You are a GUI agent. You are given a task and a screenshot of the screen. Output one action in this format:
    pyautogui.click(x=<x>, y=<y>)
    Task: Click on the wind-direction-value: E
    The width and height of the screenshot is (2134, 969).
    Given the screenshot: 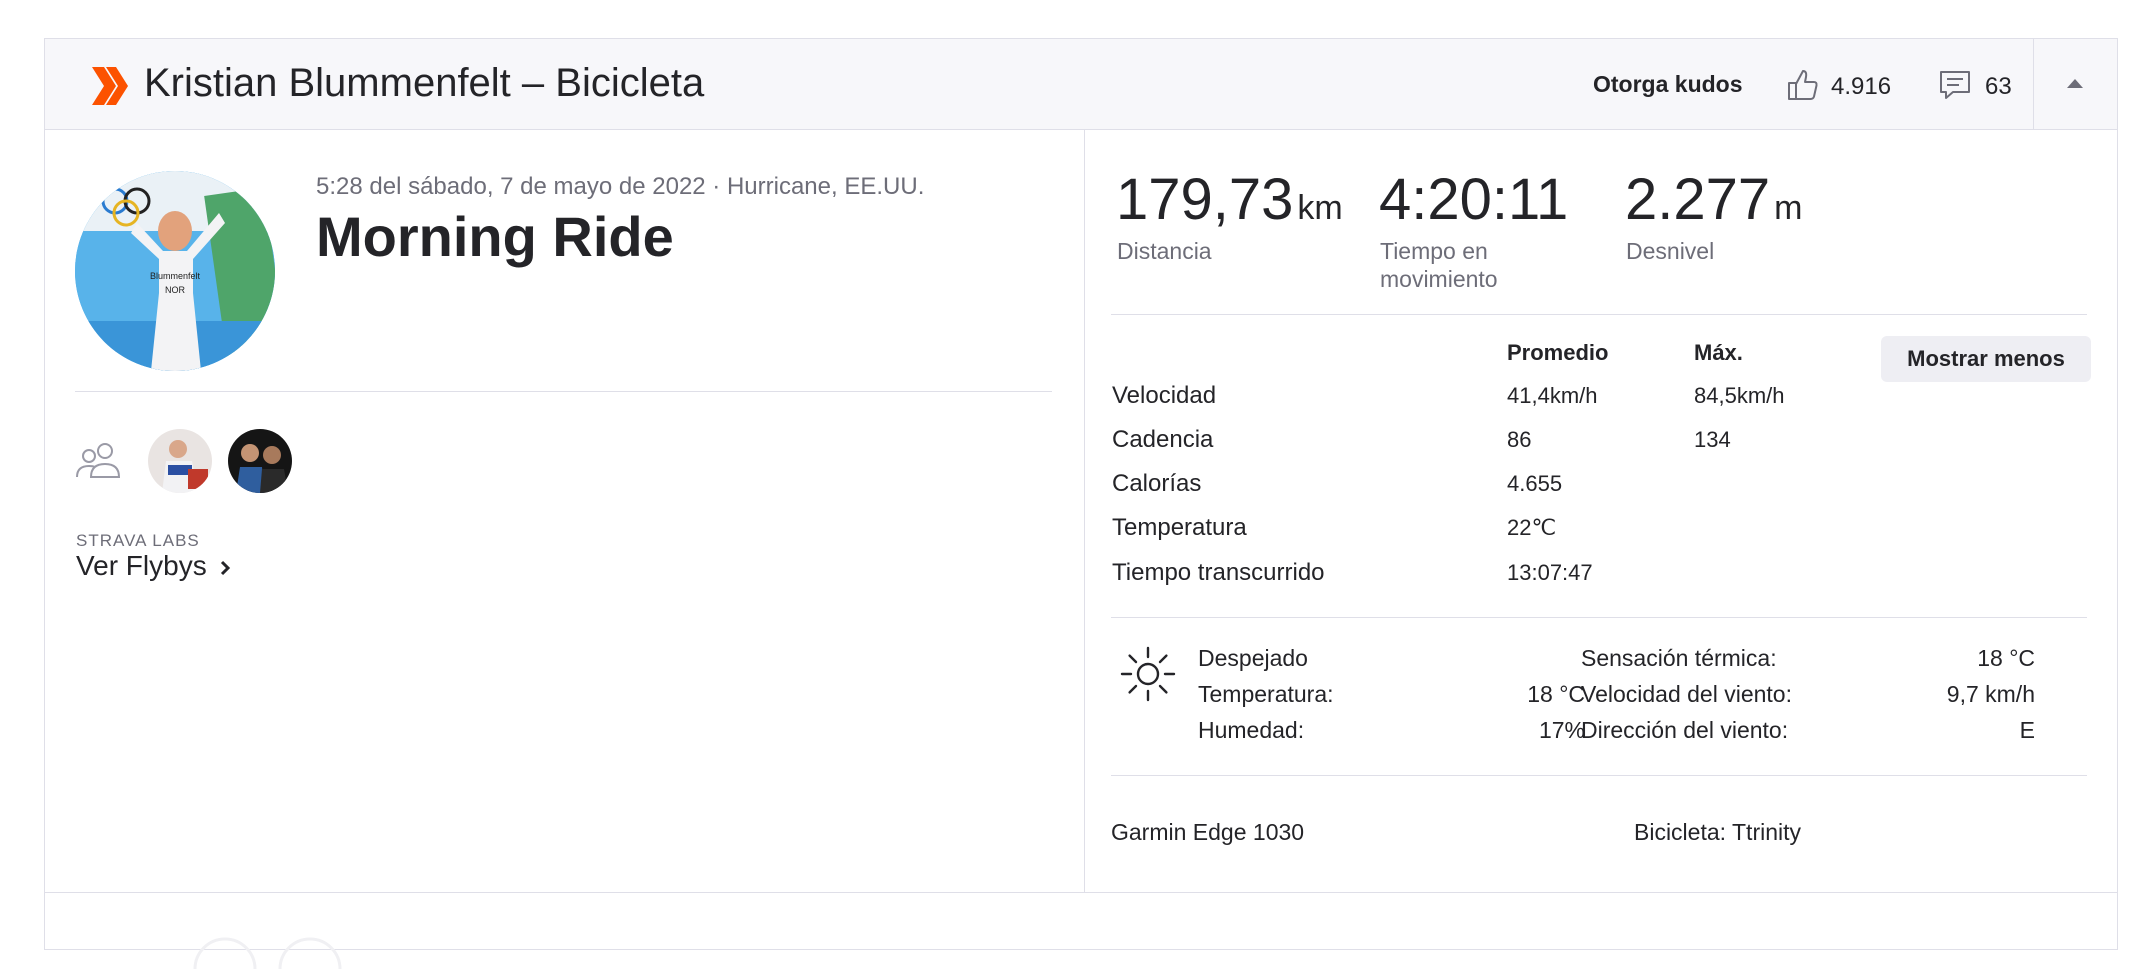 What is the action you would take?
    pyautogui.click(x=2027, y=730)
    